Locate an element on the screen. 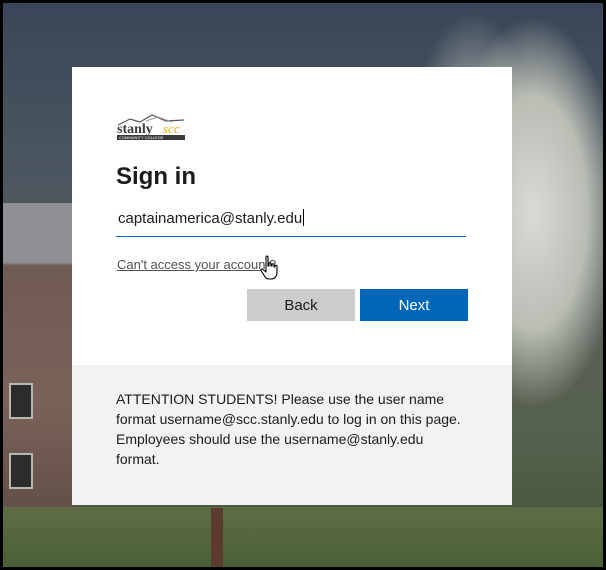 This screenshot has height=570, width=606. text-caret is located at coordinates (304, 217).